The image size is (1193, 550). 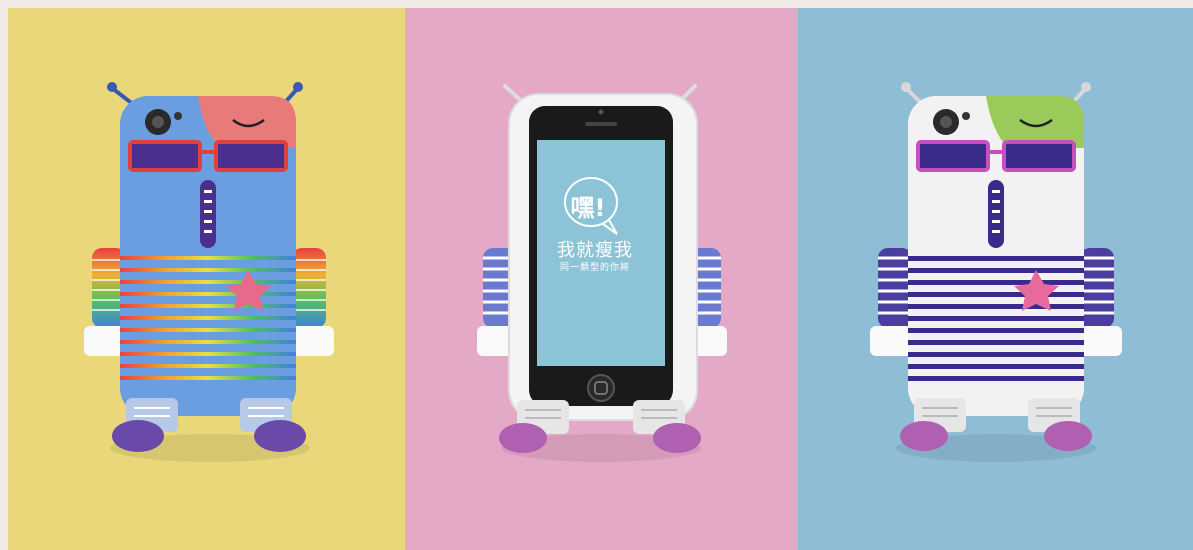 What do you see at coordinates (209, 272) in the screenshot?
I see `robot-case-rainbow` at bounding box center [209, 272].